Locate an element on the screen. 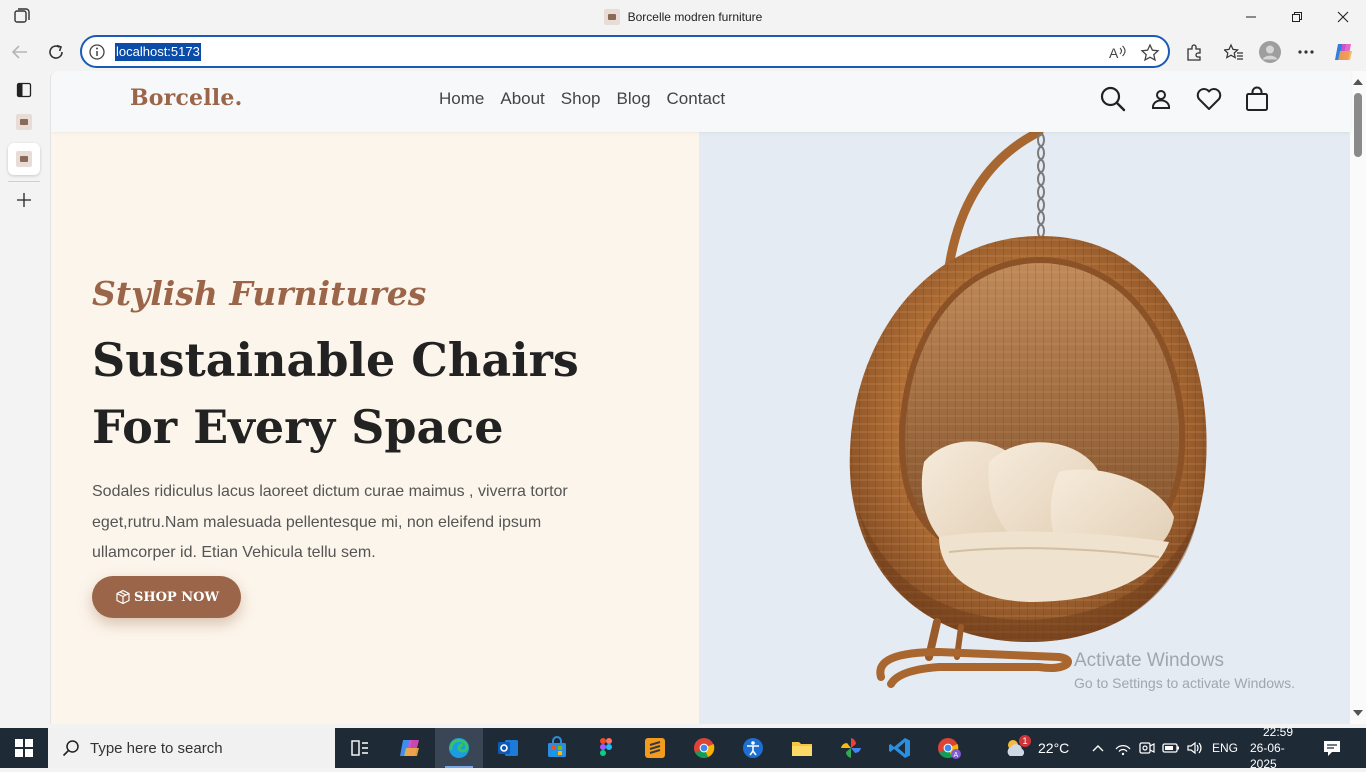 The width and height of the screenshot is (1366, 772). scroll-up-arrow-icon is located at coordinates (1358, 82).